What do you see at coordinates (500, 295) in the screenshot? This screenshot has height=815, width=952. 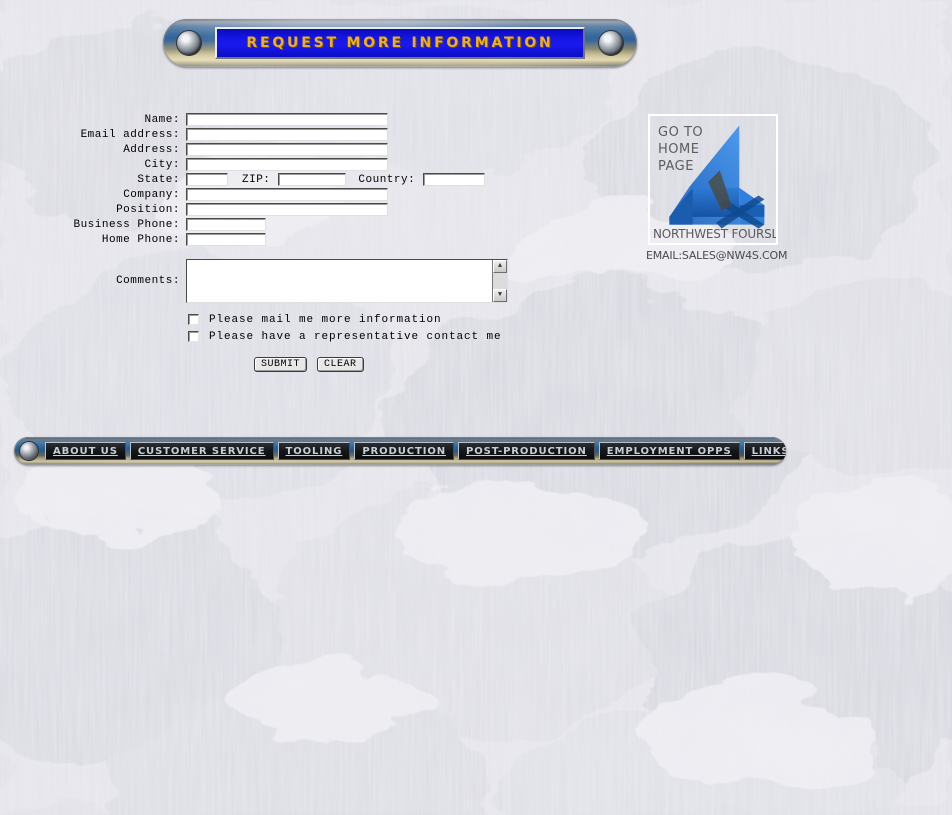 I see `scroll-down-icon: ▼` at bounding box center [500, 295].